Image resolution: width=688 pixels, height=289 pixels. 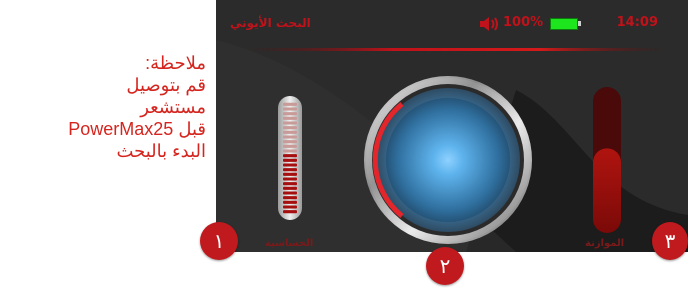 I want to click on battery-icon, so click(x=564, y=24).